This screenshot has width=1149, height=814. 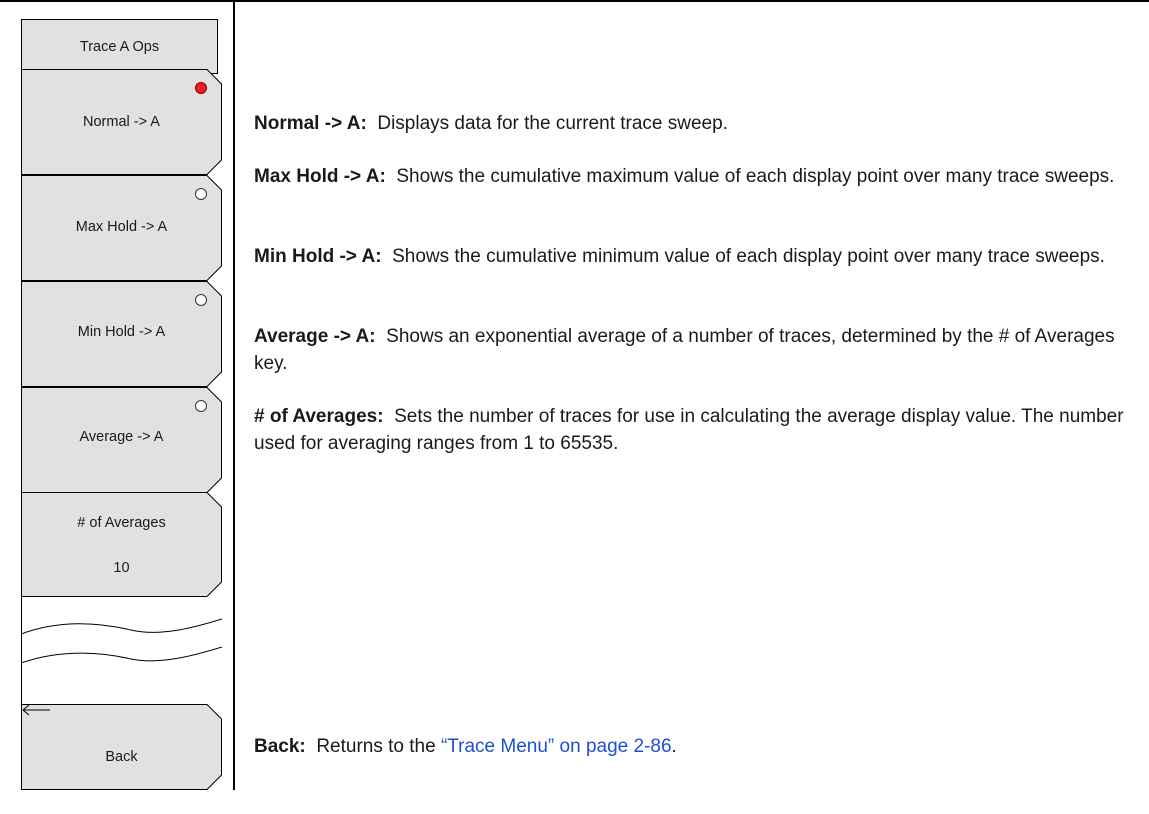 I want to click on average-a-softkey: Average -> A, so click(x=121, y=440).